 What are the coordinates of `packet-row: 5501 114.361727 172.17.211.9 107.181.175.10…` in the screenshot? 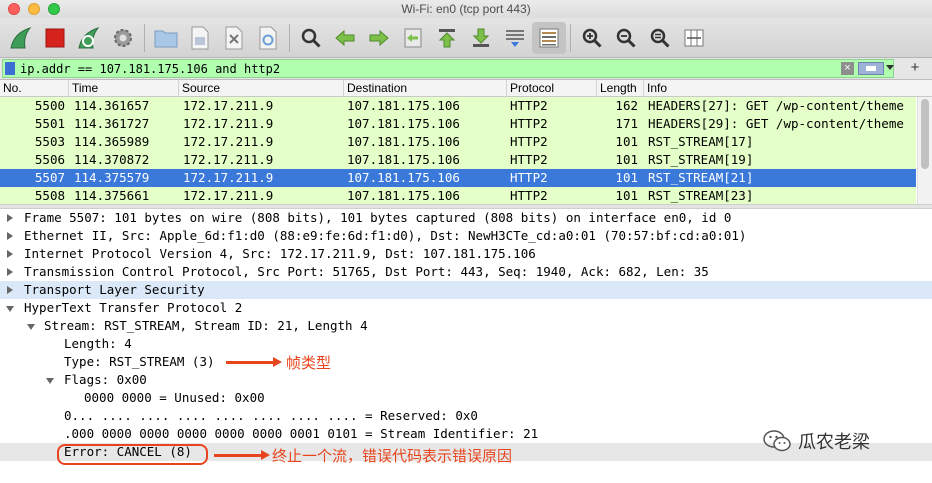 It's located at (458, 124).